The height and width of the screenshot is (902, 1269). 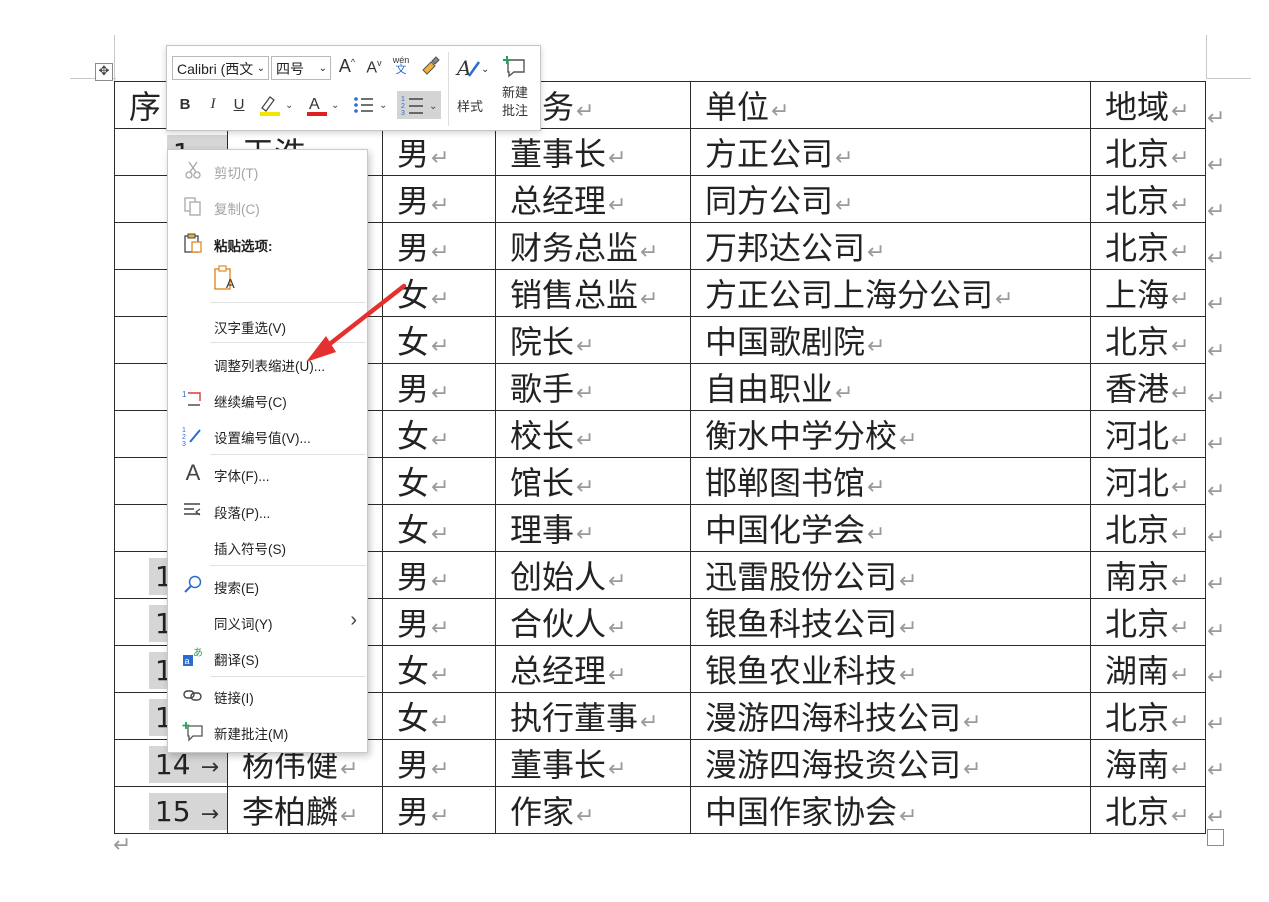 What do you see at coordinates (593, 246) in the screenshot?
I see `cell-title: 财务总监↵` at bounding box center [593, 246].